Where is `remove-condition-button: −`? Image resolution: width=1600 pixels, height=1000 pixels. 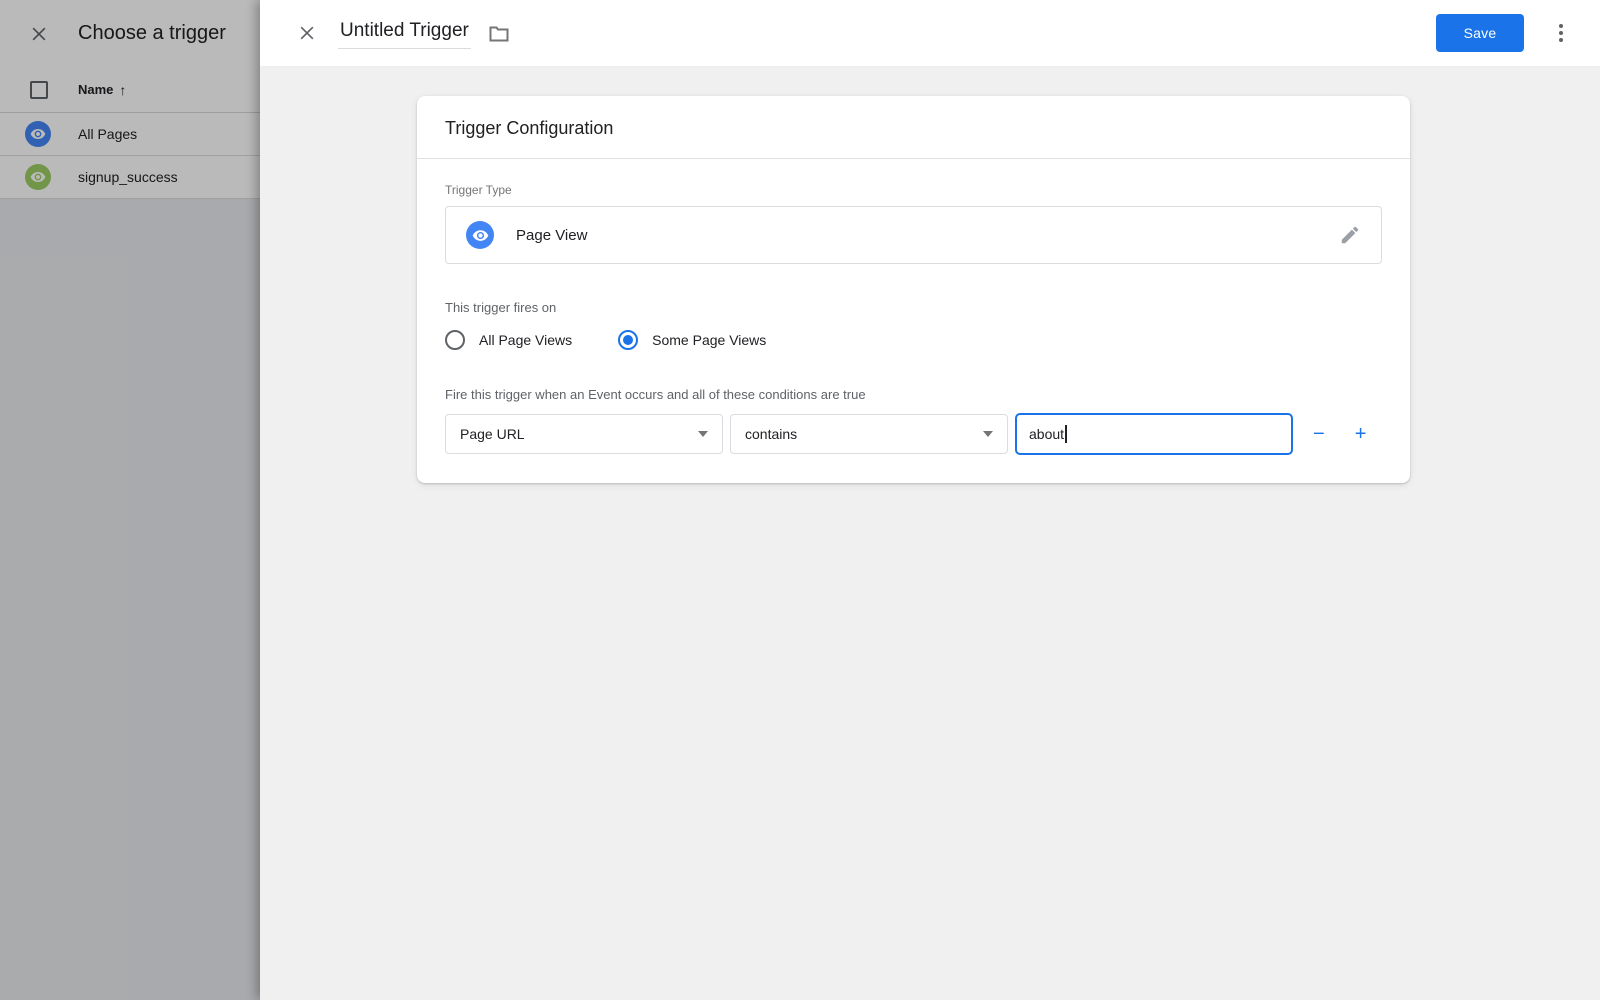 remove-condition-button: − is located at coordinates (1319, 434).